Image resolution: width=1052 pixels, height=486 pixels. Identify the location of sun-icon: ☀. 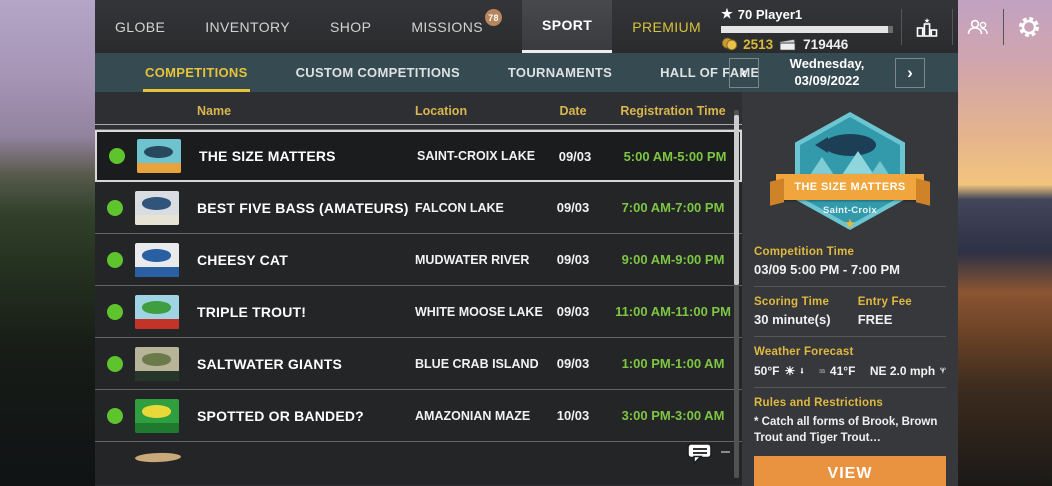
(790, 370).